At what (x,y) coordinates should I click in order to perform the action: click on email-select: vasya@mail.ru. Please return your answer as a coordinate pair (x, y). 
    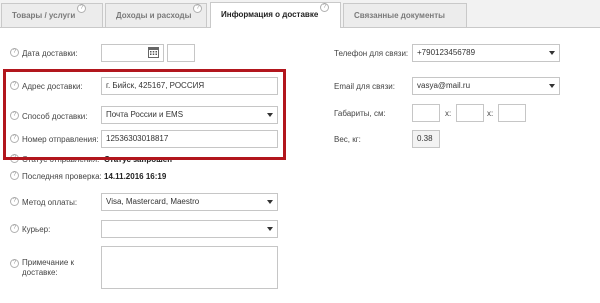
    Looking at the image, I should click on (486, 86).